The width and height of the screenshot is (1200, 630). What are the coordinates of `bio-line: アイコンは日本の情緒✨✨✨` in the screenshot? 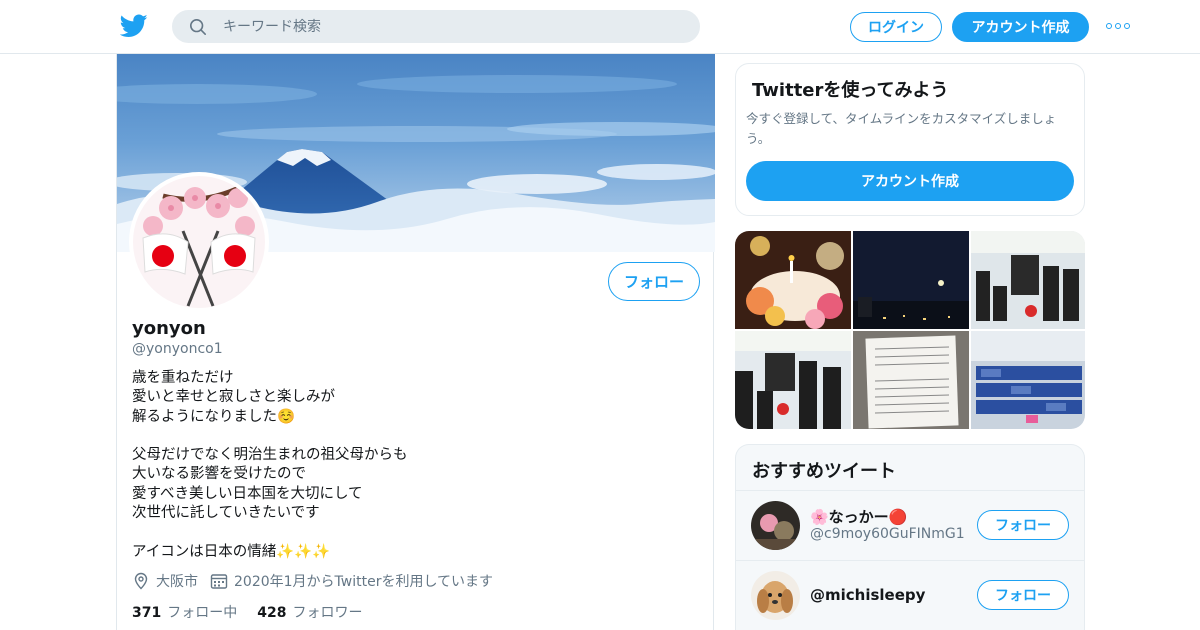 It's located at (231, 551).